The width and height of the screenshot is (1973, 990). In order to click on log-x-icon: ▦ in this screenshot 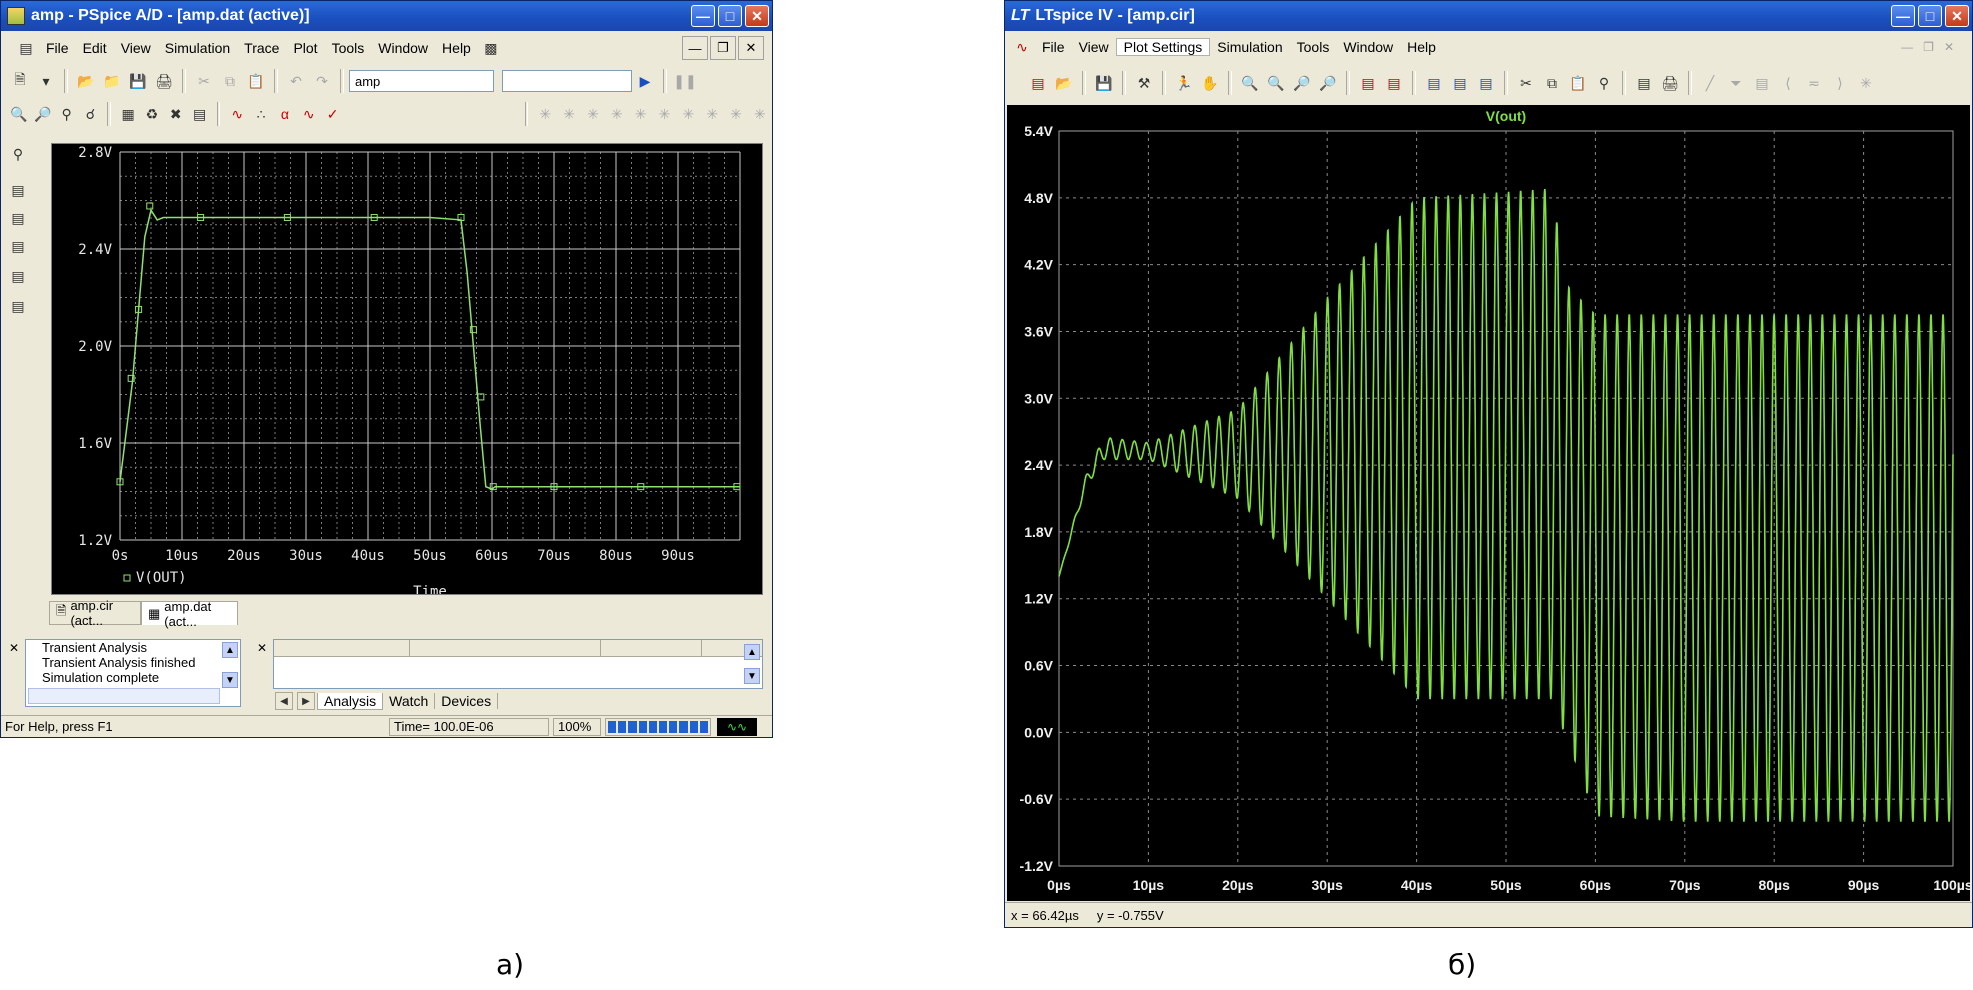, I will do `click(128, 114)`.